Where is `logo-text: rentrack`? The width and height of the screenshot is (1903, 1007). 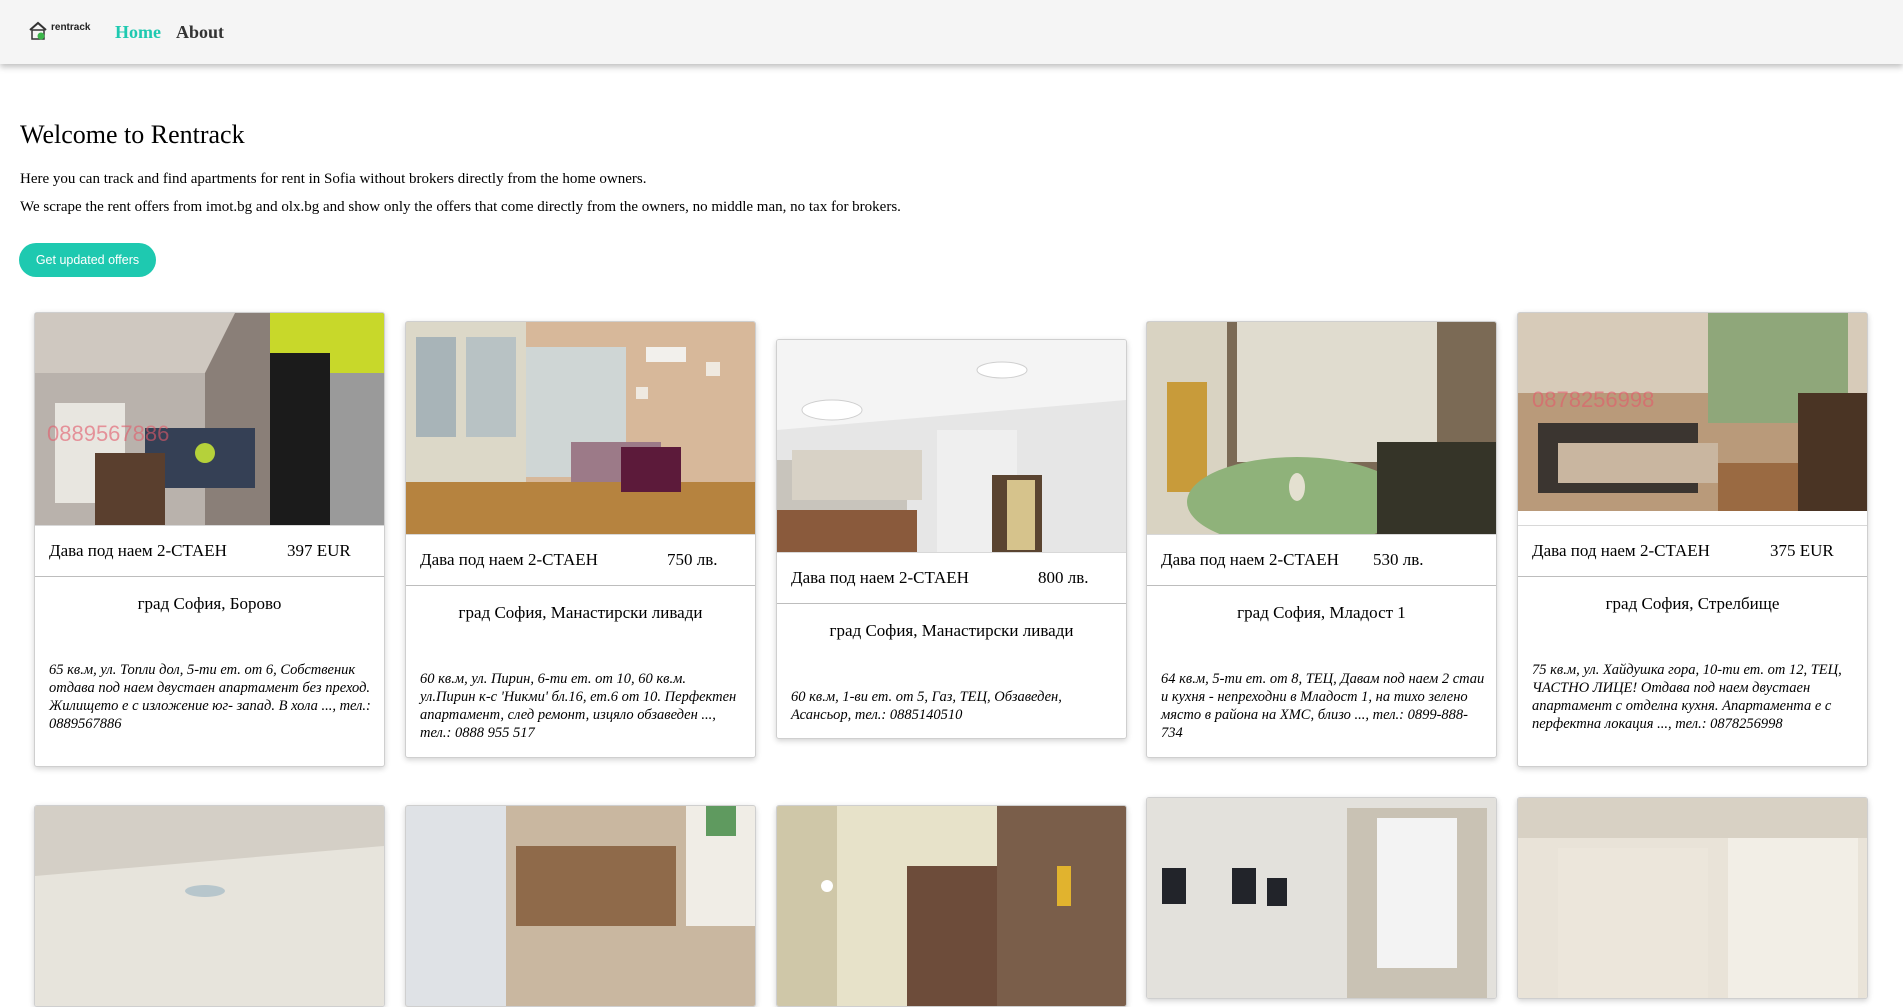
logo-text: rentrack is located at coordinates (71, 27).